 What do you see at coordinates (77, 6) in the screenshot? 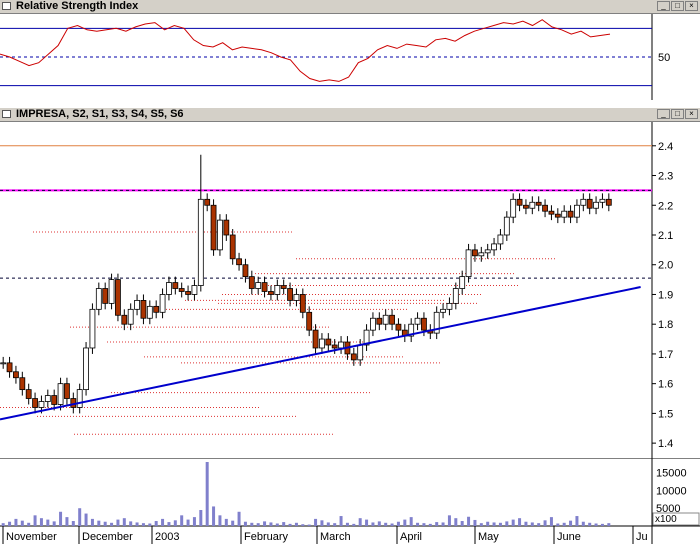
I see `rsi-panel-title: Relative Strength Index` at bounding box center [77, 6].